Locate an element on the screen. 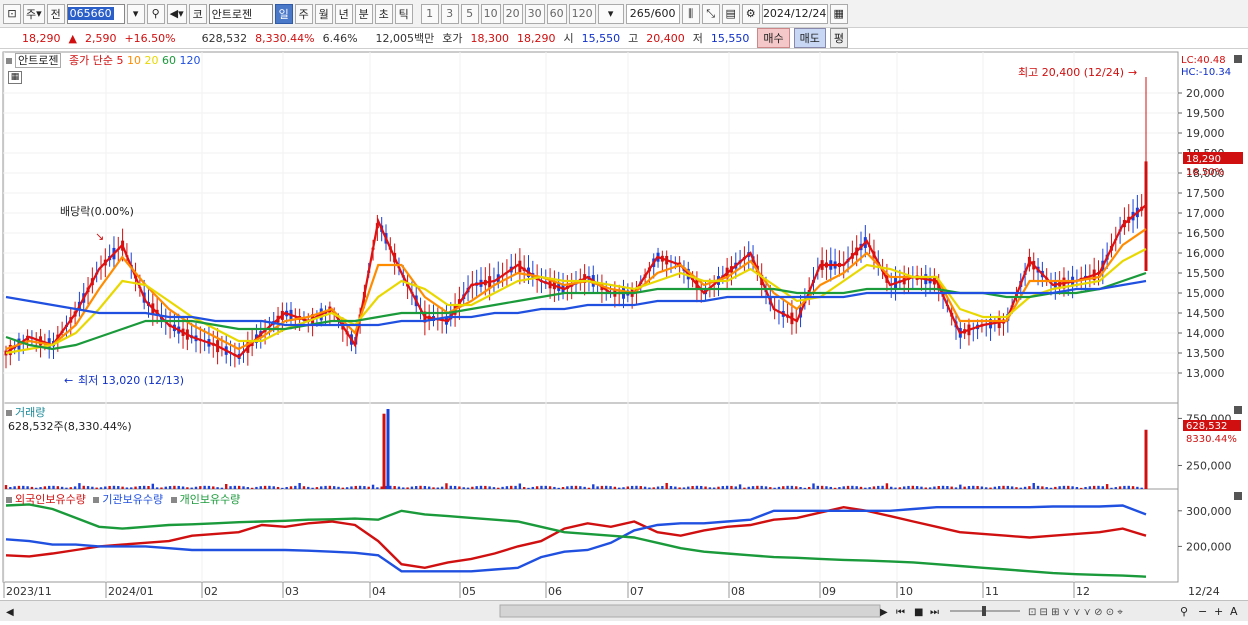 This screenshot has height=625, width=1248. period-tab-0: 일 is located at coordinates (283, 13).